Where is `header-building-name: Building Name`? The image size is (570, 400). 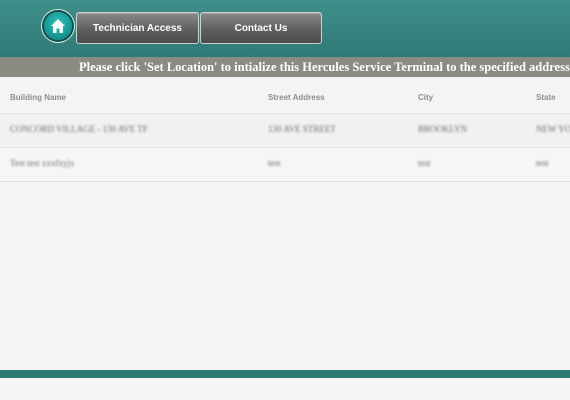
header-building-name: Building Name is located at coordinates (38, 97).